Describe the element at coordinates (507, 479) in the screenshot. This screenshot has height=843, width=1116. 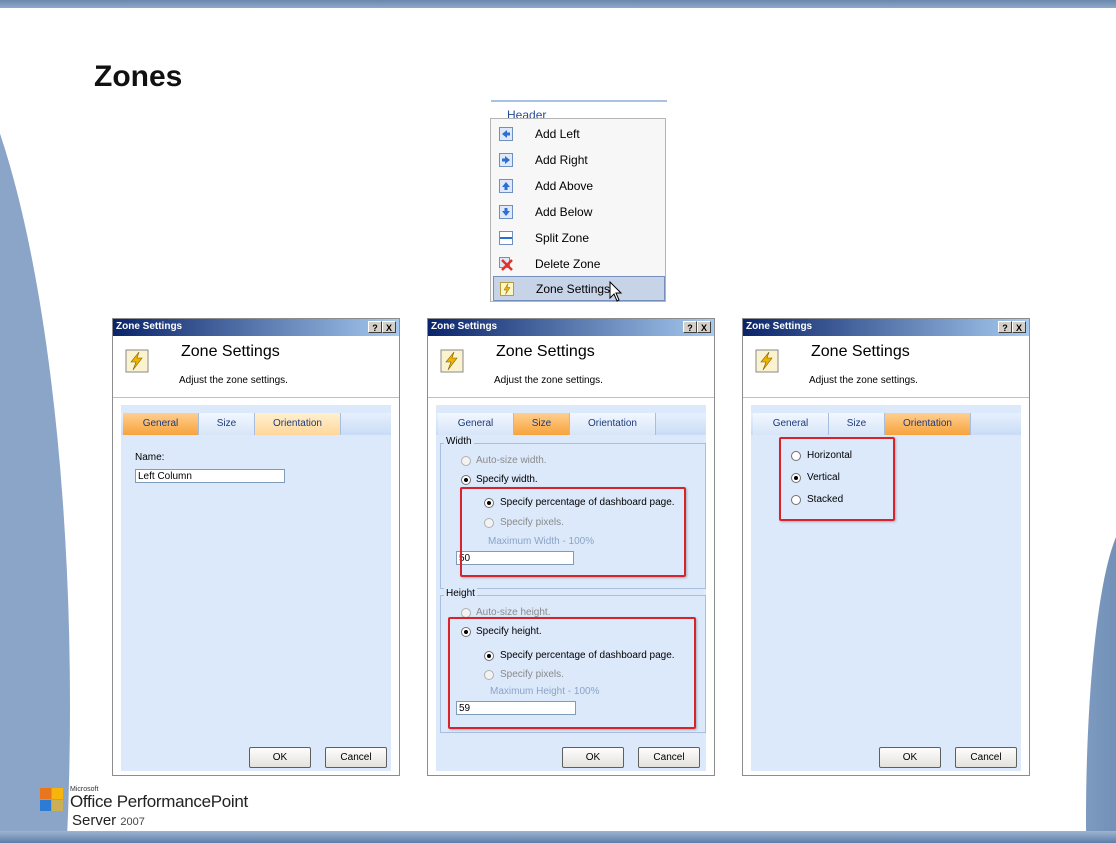
I see `specify-width-label: Specify width.` at that location.